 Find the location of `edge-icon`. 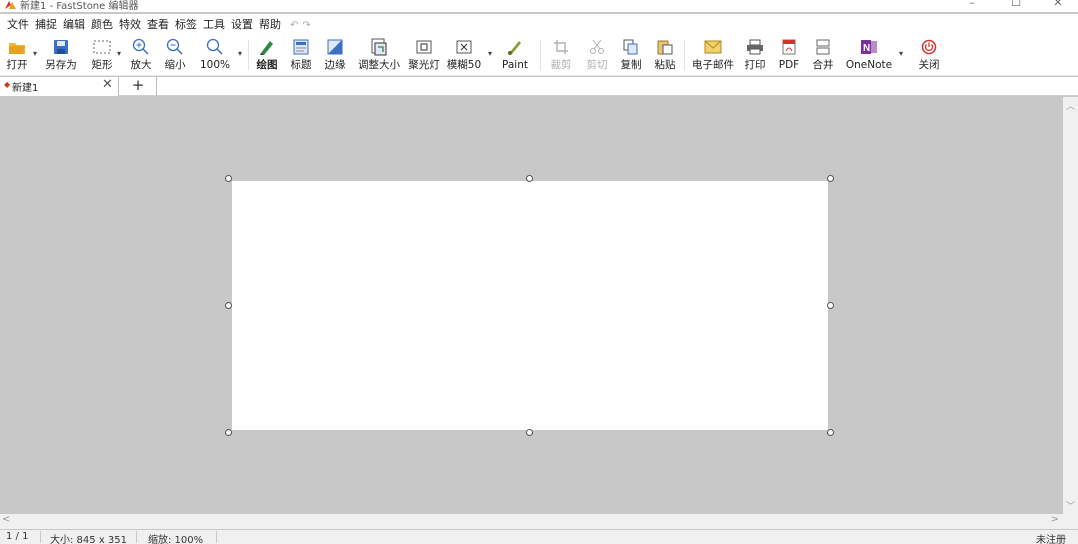

edge-icon is located at coordinates (335, 47).